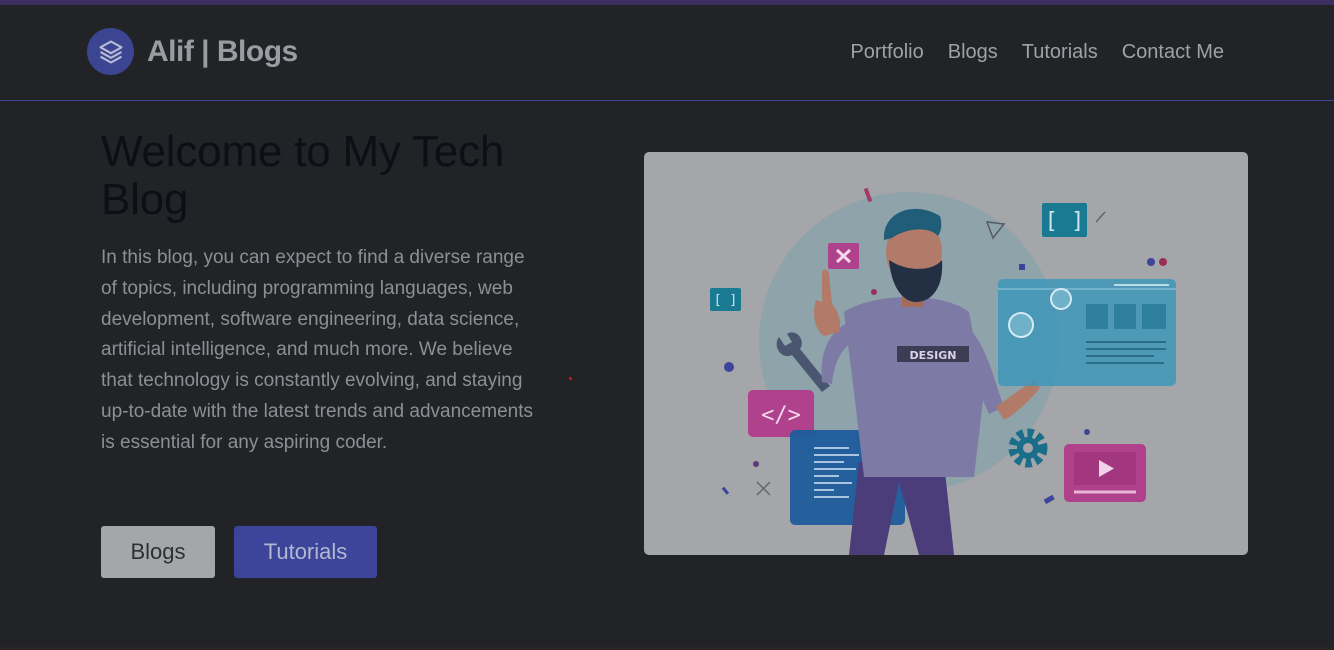 This screenshot has height=650, width=1334. I want to click on brand-link: Alif | Blogs, so click(192, 51).